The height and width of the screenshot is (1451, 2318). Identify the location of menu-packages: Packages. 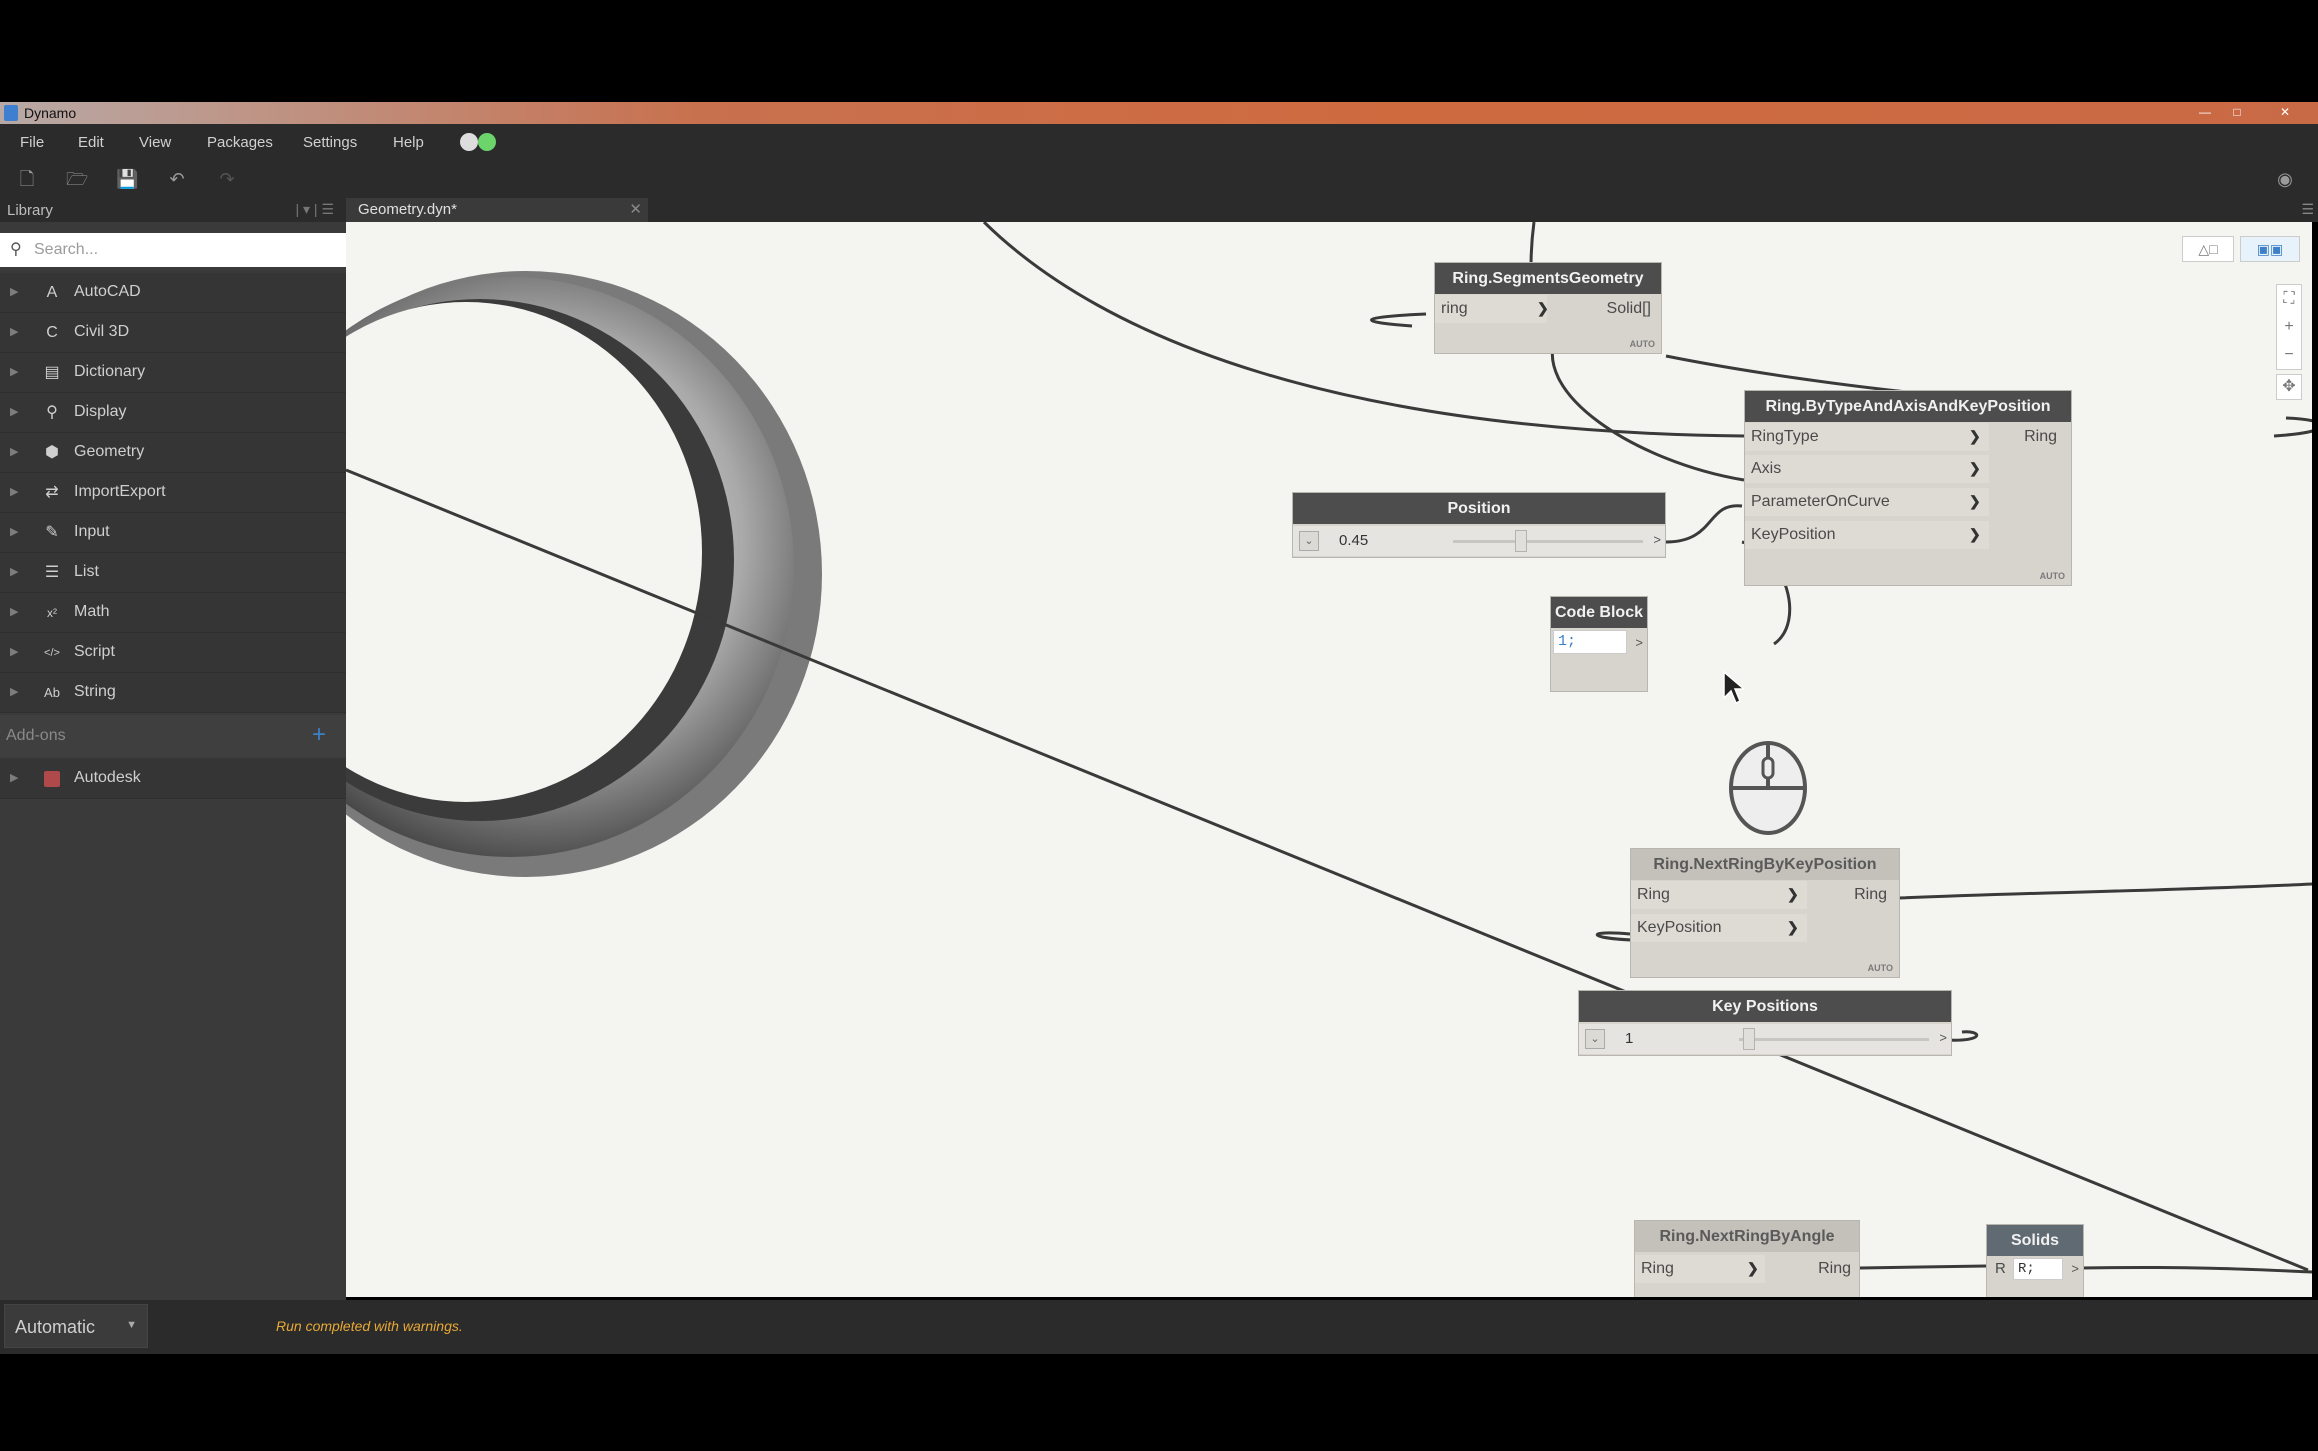
(240, 142).